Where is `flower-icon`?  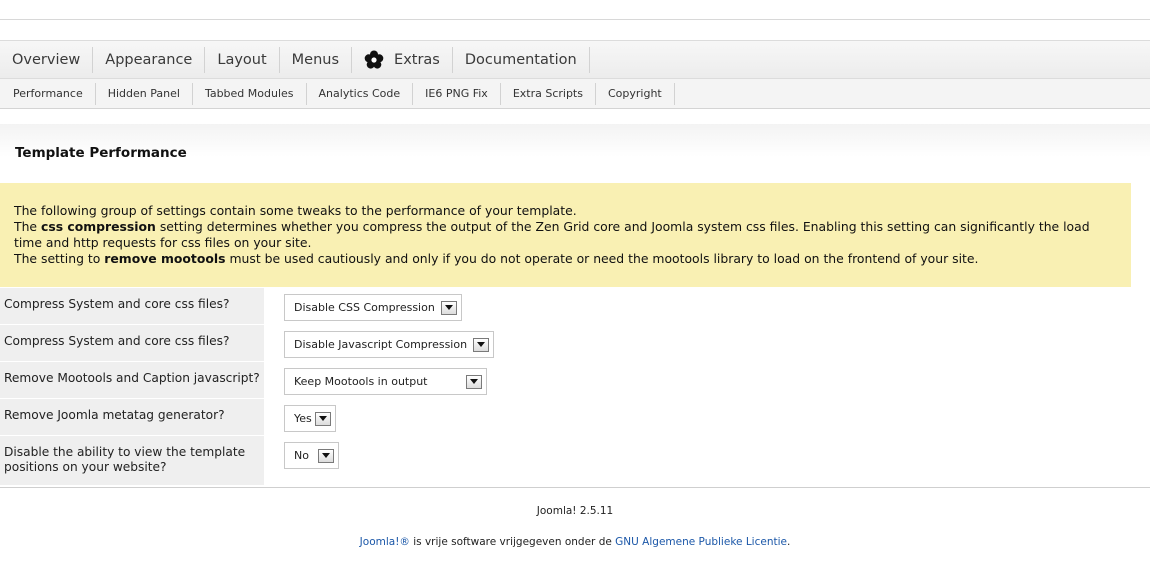
flower-icon is located at coordinates (374, 60).